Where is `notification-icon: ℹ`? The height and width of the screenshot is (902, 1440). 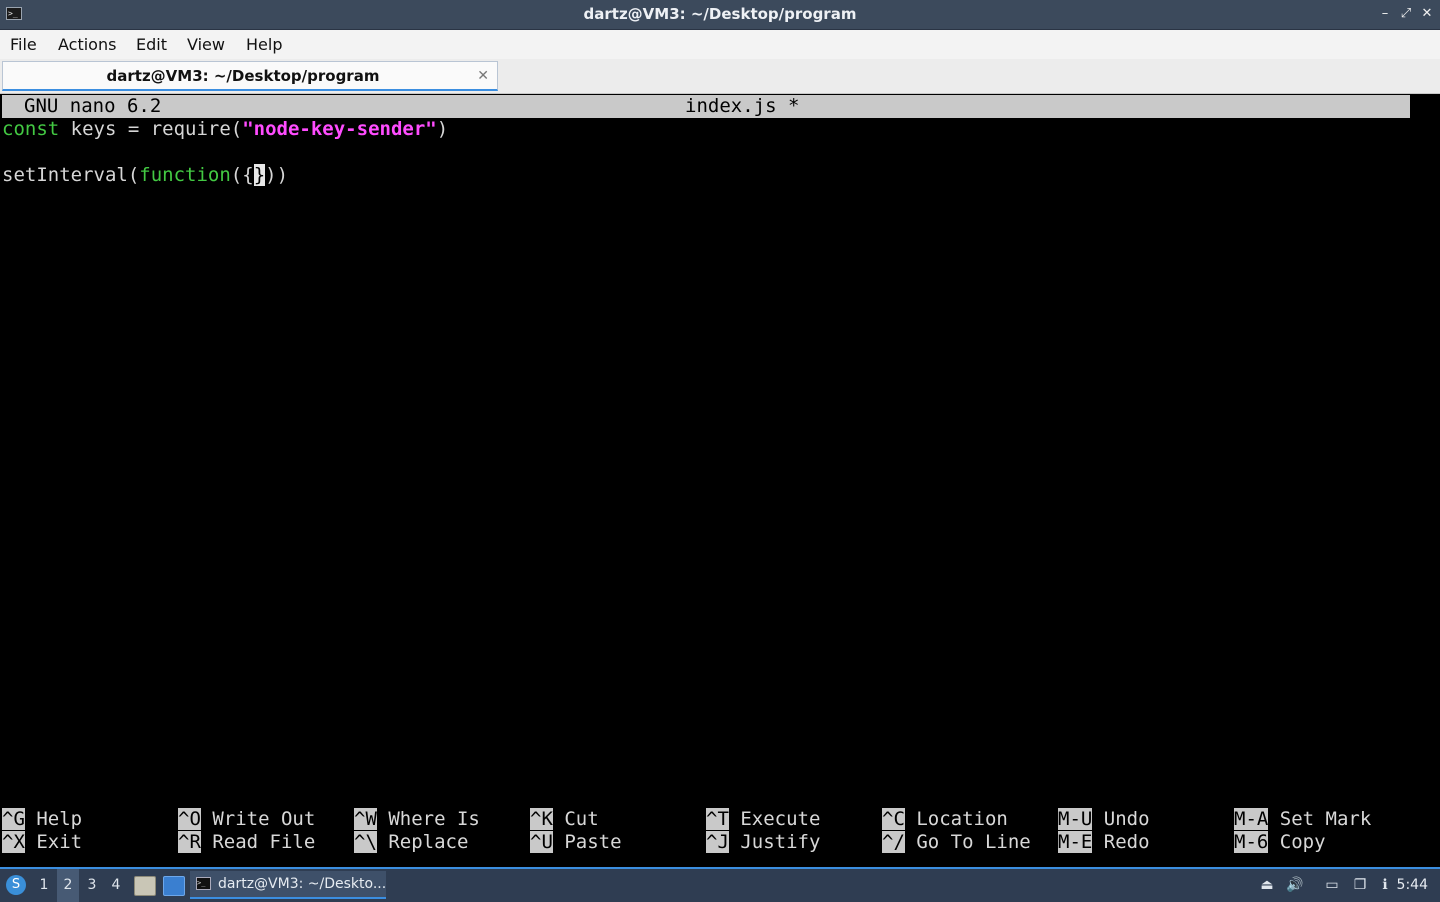 notification-icon: ℹ is located at coordinates (1385, 885).